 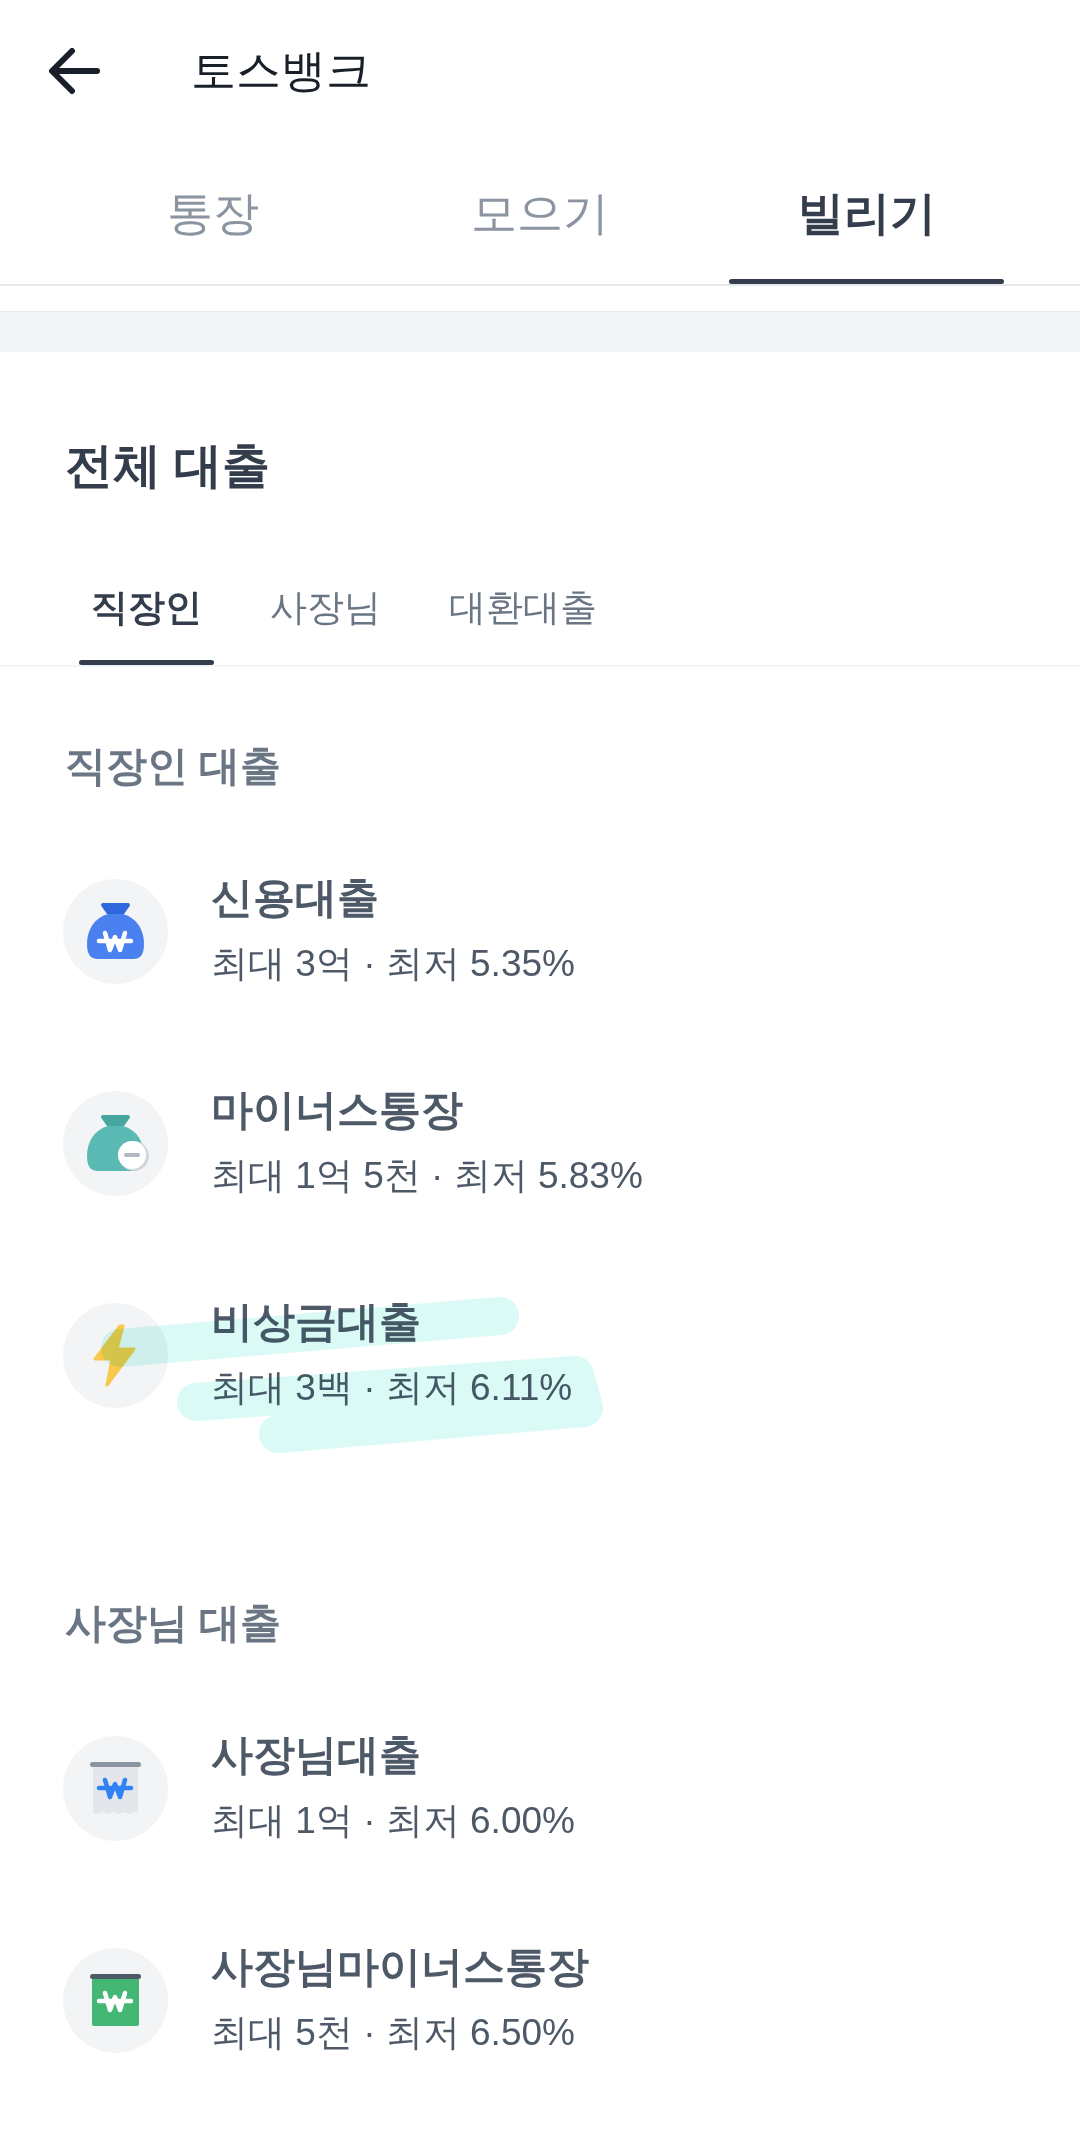 I want to click on money-bag-icon, so click(x=115, y=931).